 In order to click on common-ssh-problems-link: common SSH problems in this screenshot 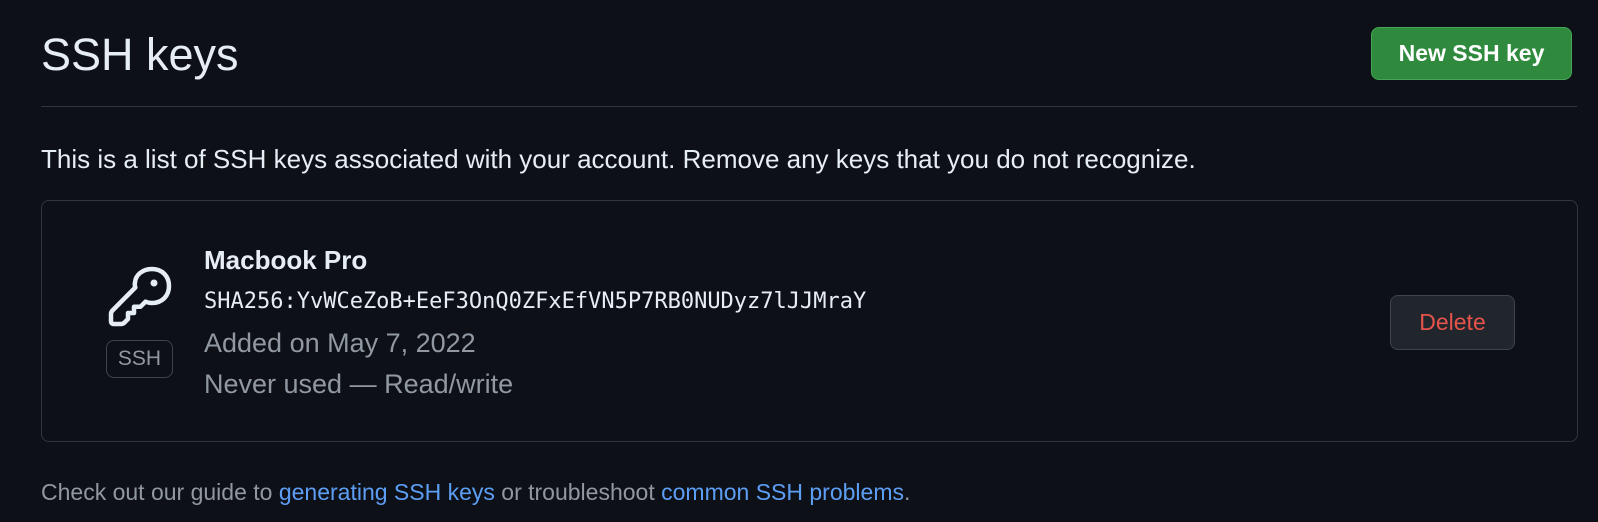, I will do `click(782, 492)`.